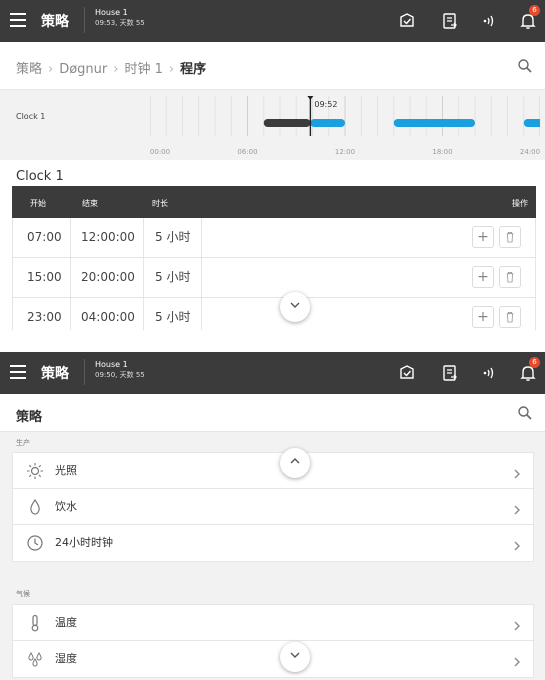 This screenshot has height=680, width=545. I want to click on list-item-water: 饮水, so click(273, 507).